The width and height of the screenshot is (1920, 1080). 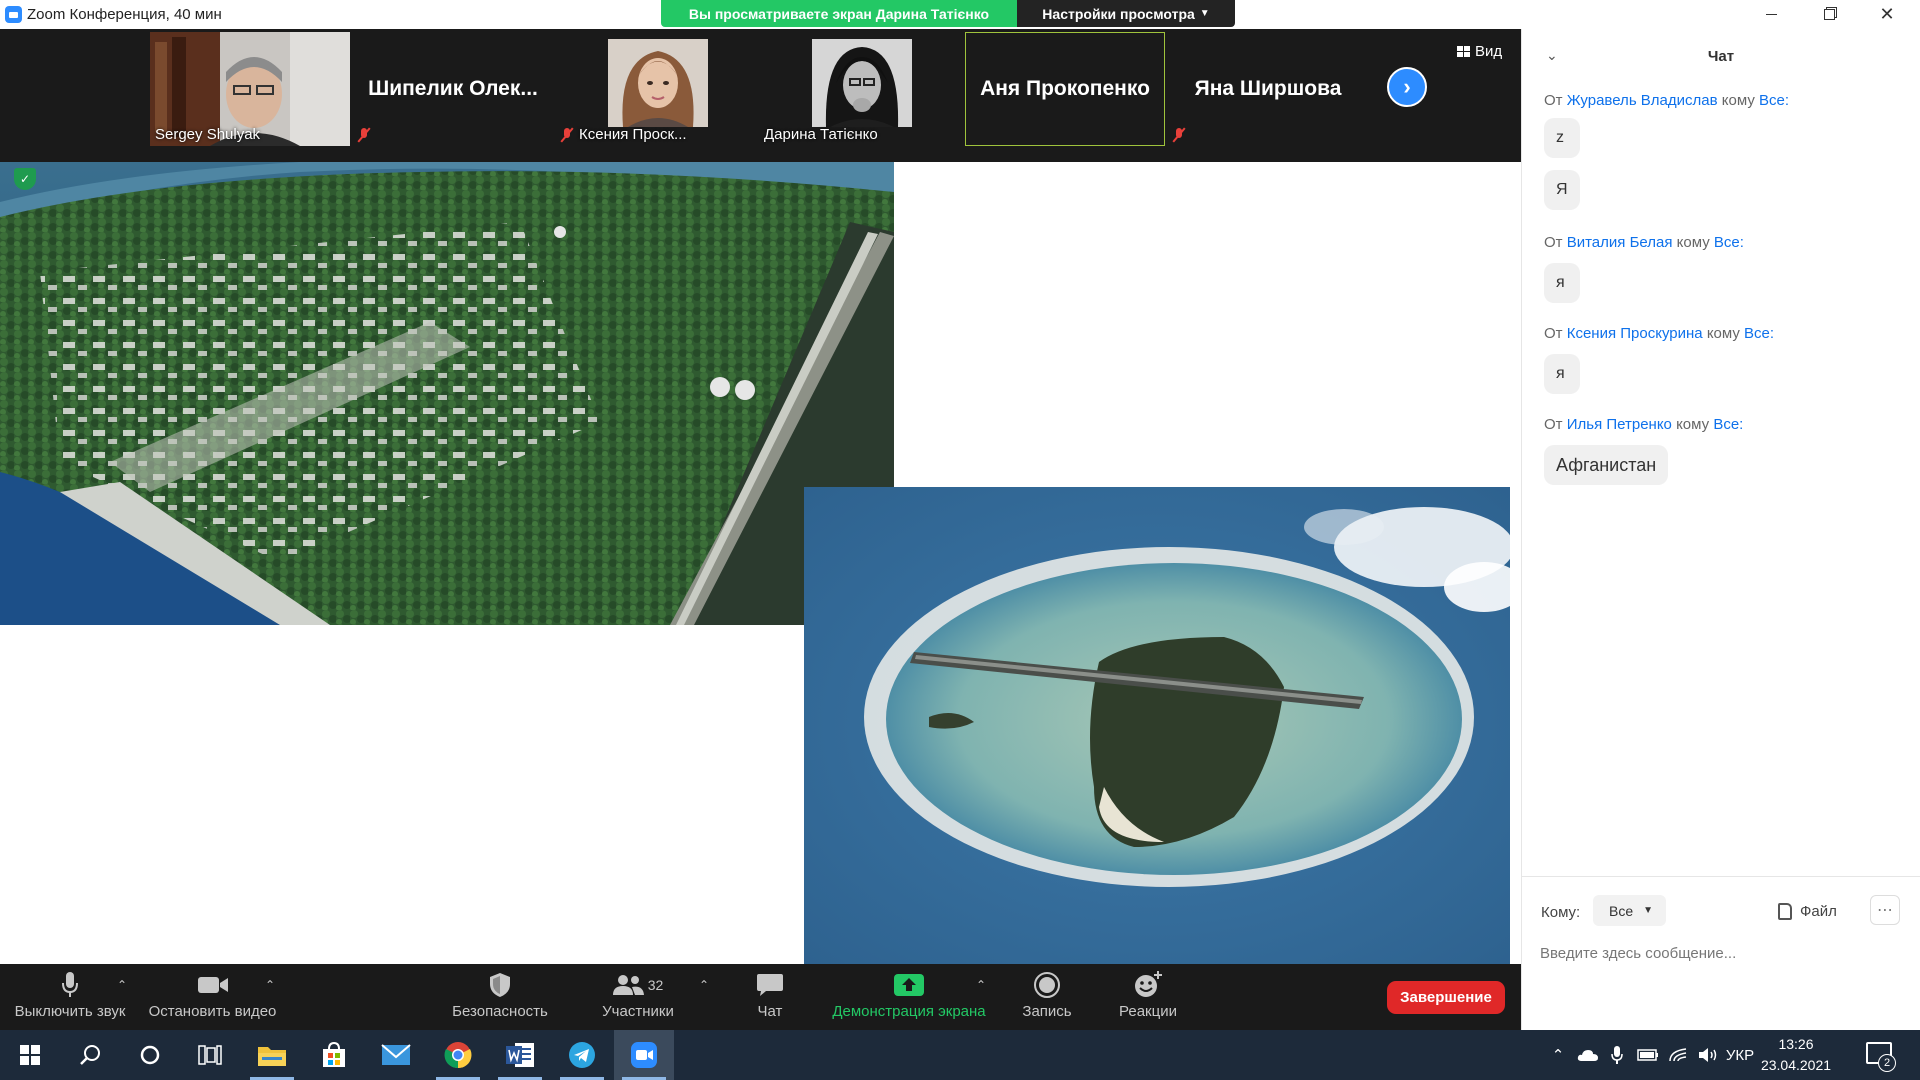 What do you see at coordinates (859, 89) in the screenshot?
I see `video-tile: Дарина Татієнко` at bounding box center [859, 89].